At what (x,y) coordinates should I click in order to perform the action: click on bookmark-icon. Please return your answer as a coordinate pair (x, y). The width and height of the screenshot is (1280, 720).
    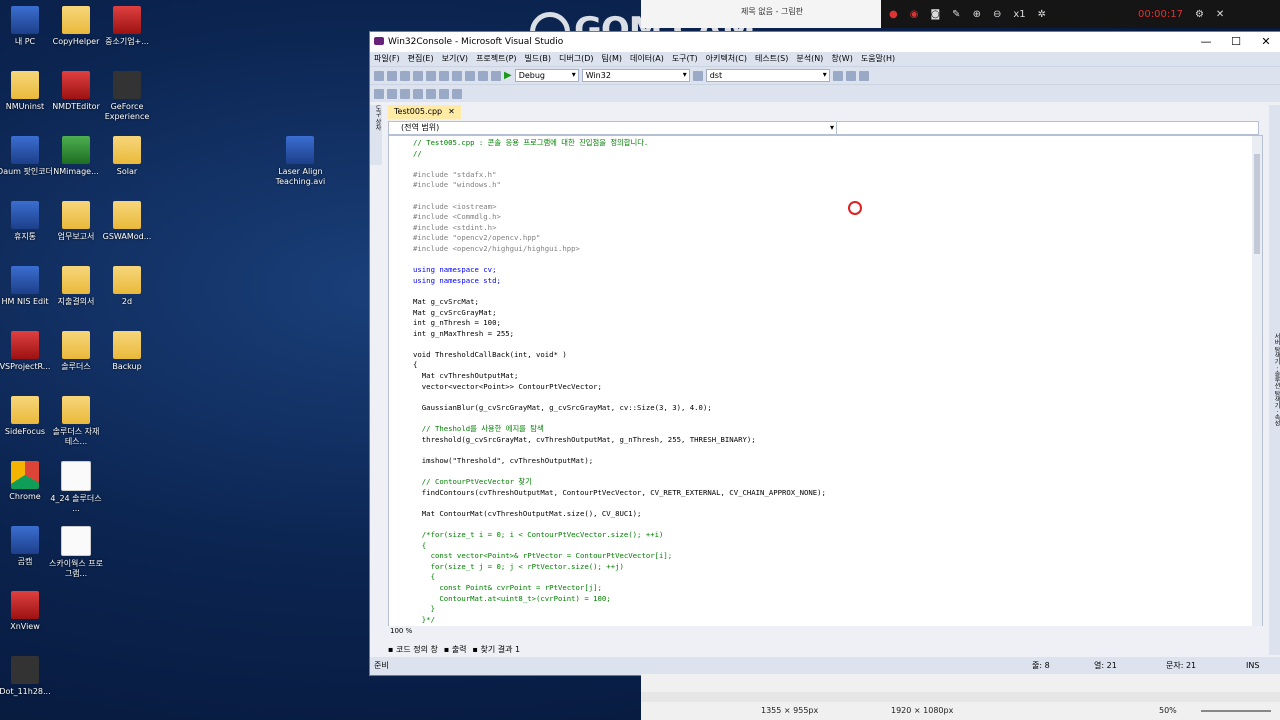
    Looking at the image, I should click on (431, 93).